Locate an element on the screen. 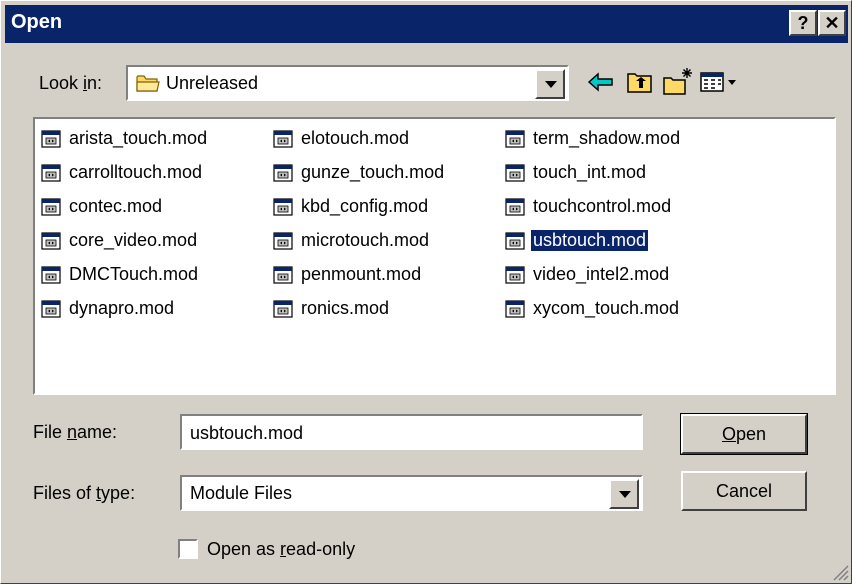  look-in-value: Unreleased is located at coordinates (212, 83).